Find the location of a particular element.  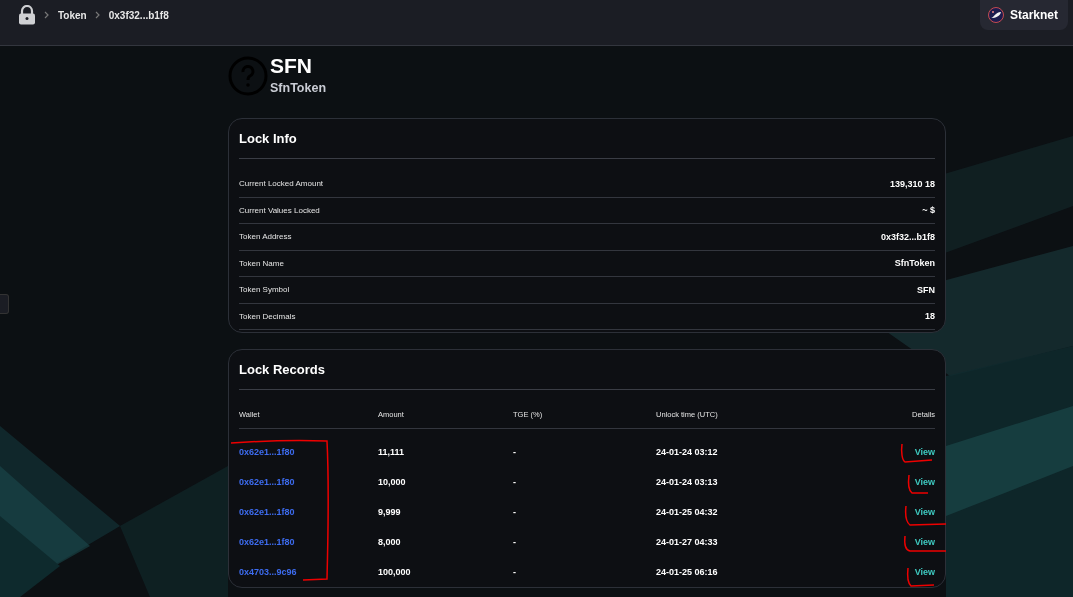

breadcrumb-link: 0x3f32...b1f8 is located at coordinates (138, 15).